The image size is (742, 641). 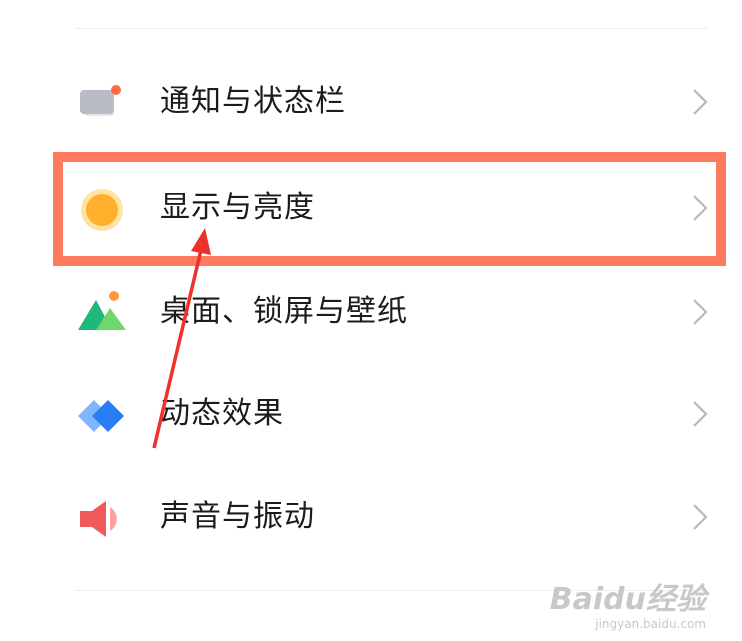 What do you see at coordinates (102, 314) in the screenshot?
I see `wallpaper-icon` at bounding box center [102, 314].